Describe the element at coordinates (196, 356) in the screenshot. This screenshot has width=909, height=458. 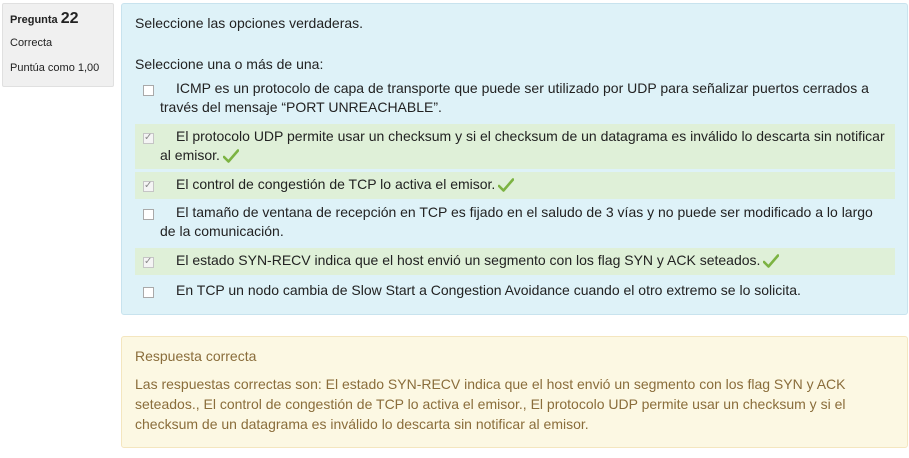
I see `feedback-title: Respuesta correcta` at that location.